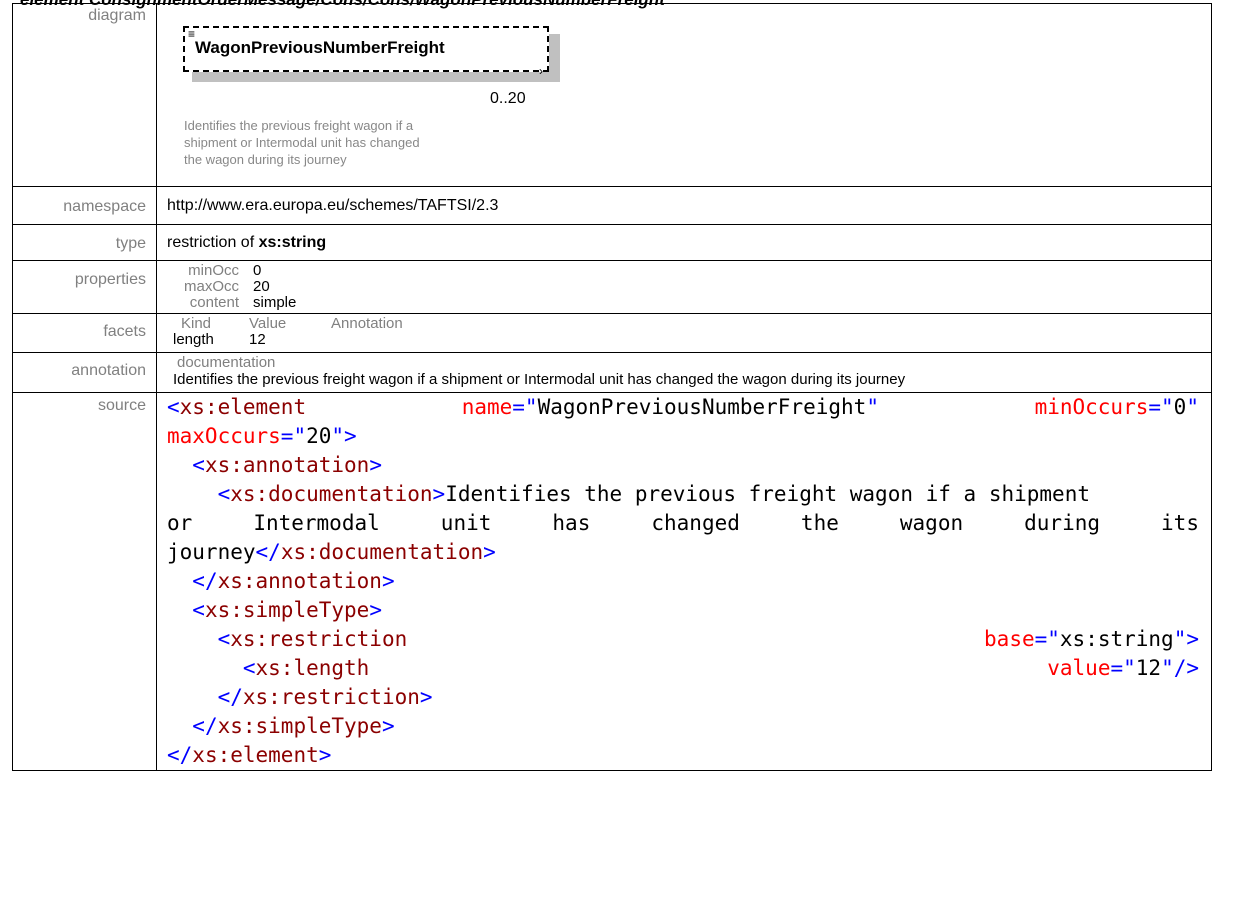 The width and height of the screenshot is (1242, 904). What do you see at coordinates (688, 324) in the screenshot?
I see `facets-header: Kind Value Annotation` at bounding box center [688, 324].